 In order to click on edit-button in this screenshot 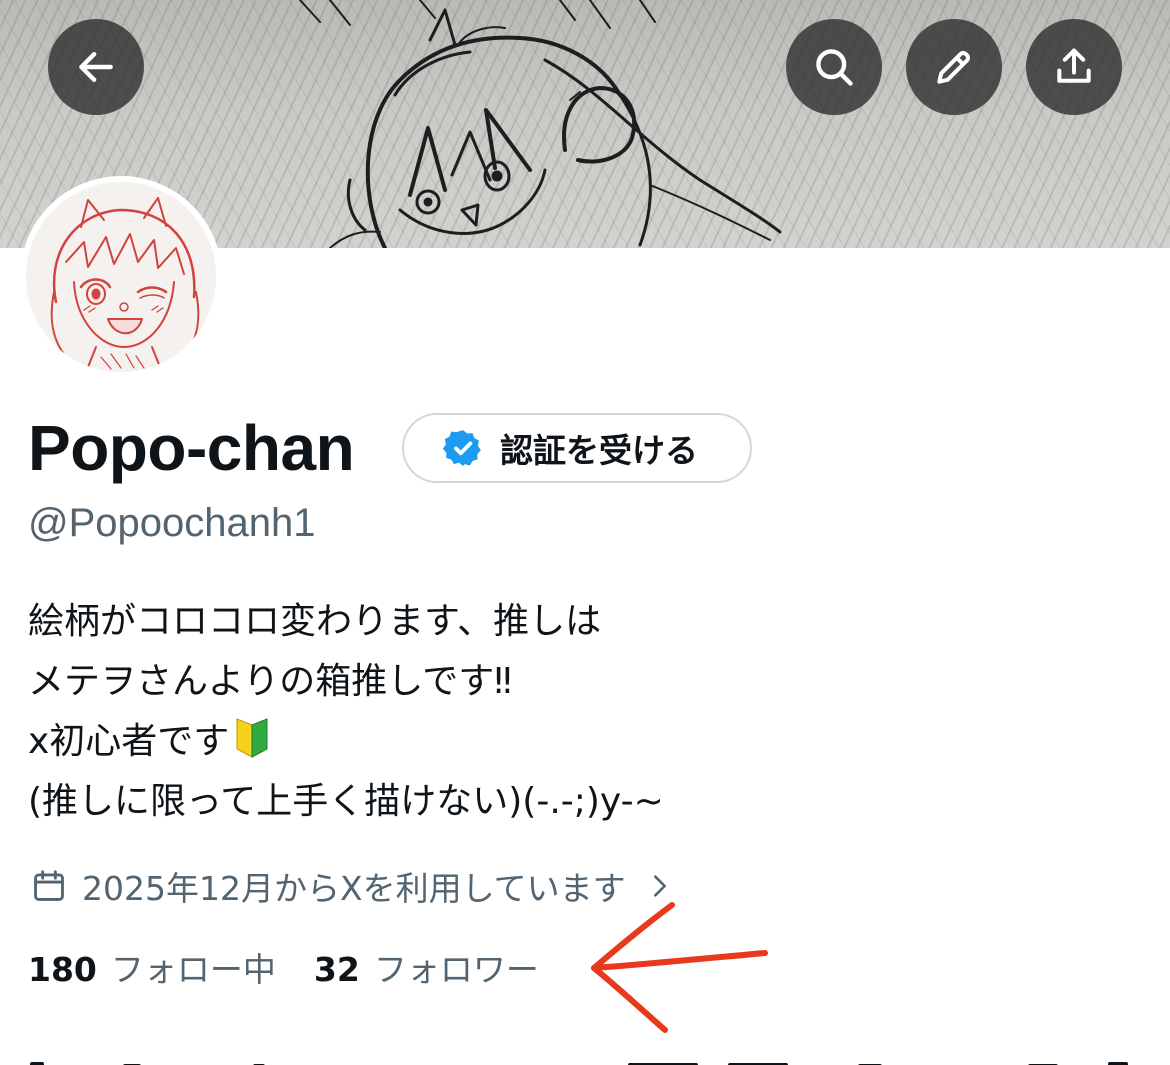, I will do `click(954, 67)`.